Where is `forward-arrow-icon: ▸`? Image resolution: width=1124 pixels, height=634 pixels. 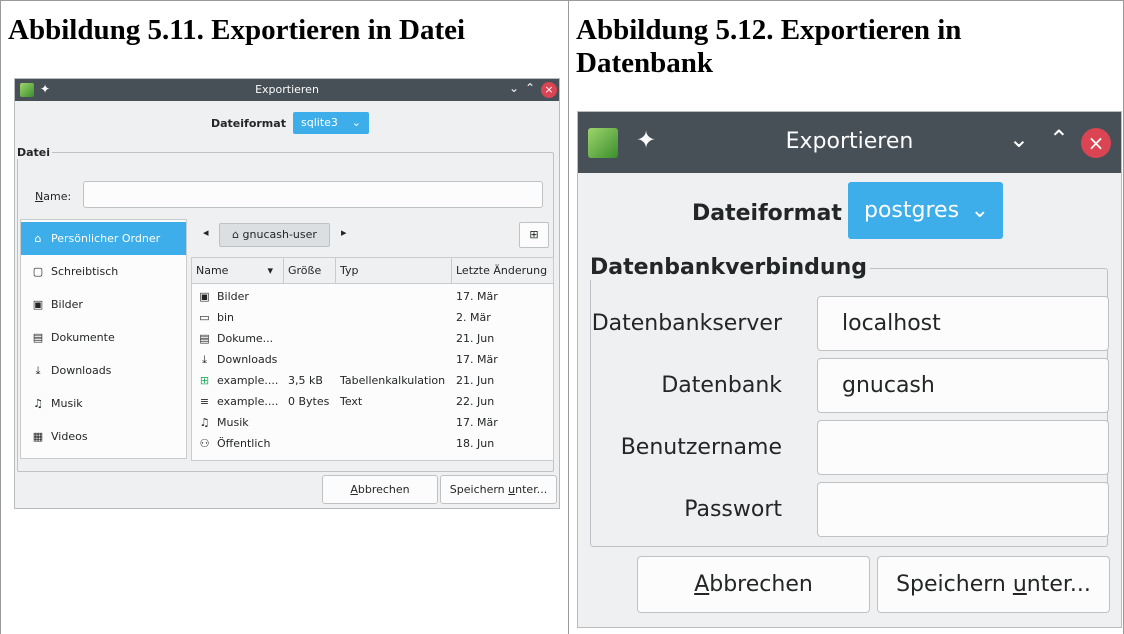 forward-arrow-icon: ▸ is located at coordinates (344, 232).